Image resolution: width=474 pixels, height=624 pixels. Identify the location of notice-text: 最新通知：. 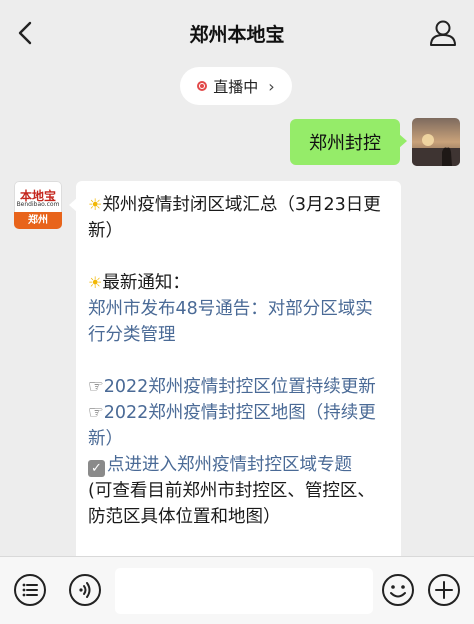
(146, 283).